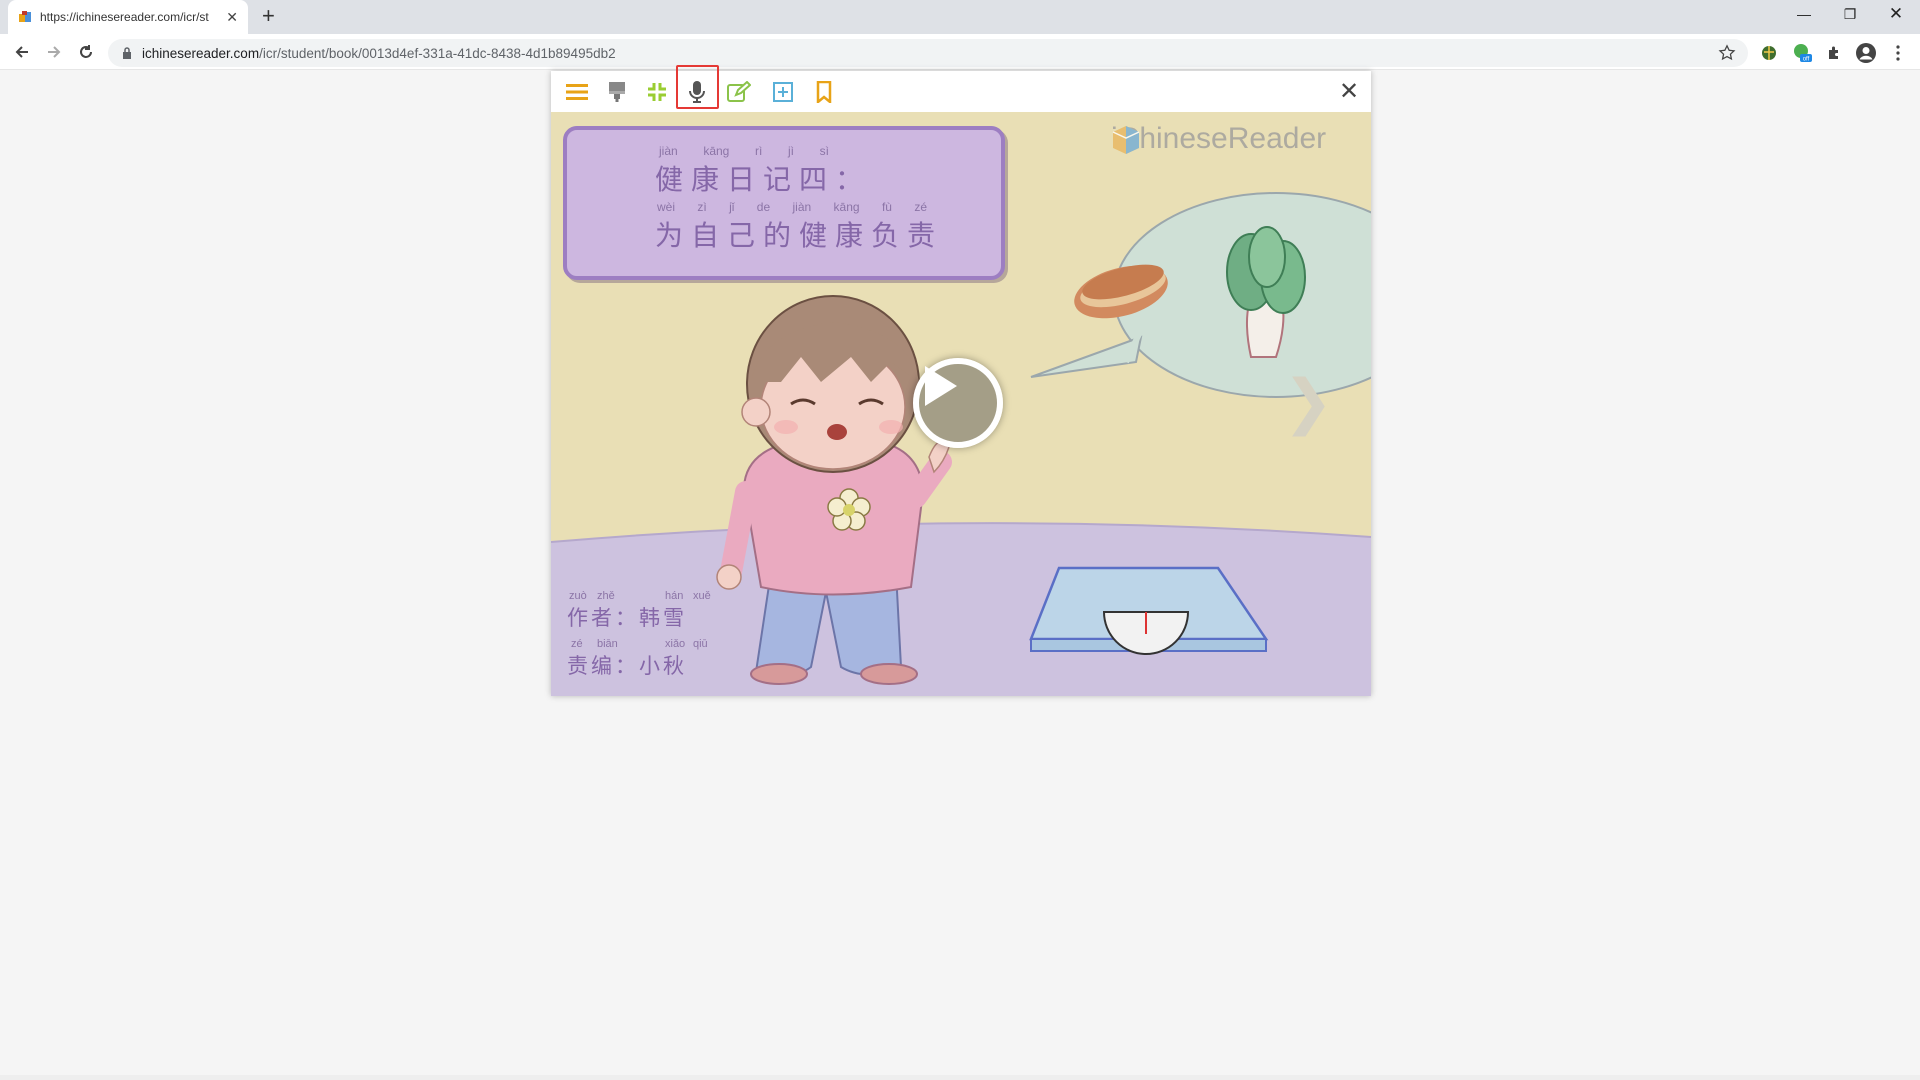  I want to click on logo-cube-icon, so click(1126, 140).